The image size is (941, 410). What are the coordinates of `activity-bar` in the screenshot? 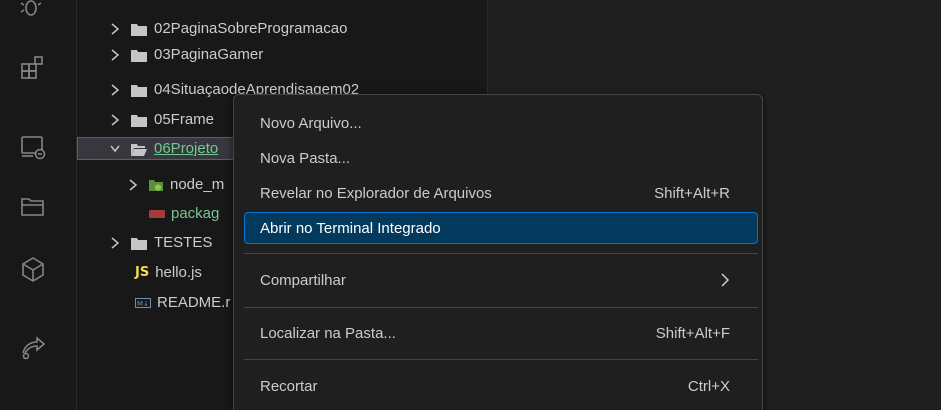 It's located at (38, 205).